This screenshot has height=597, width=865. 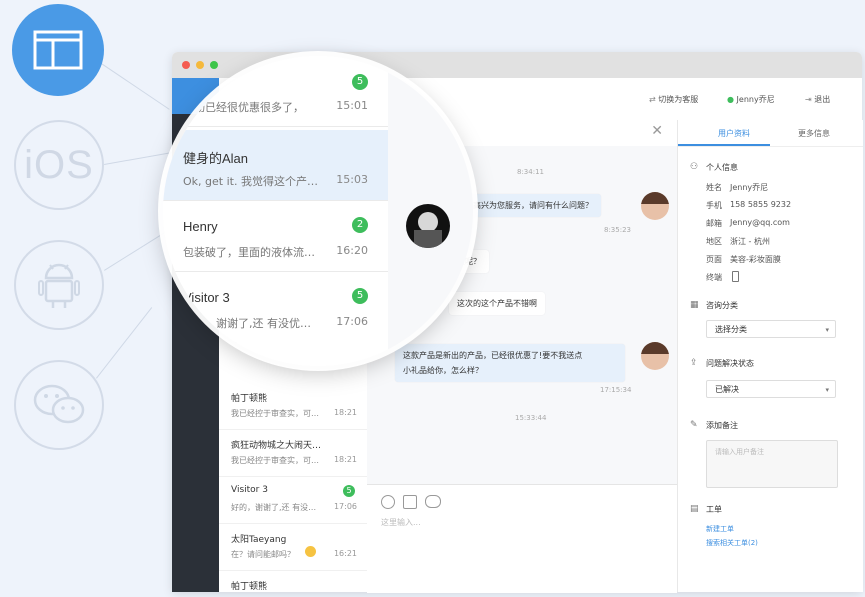 I want to click on conversation-time: 16:20, so click(x=352, y=250).